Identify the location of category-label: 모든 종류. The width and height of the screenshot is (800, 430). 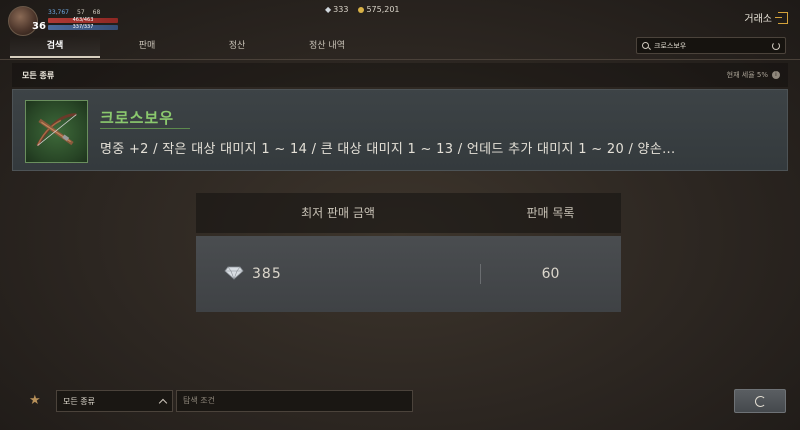
(38, 75).